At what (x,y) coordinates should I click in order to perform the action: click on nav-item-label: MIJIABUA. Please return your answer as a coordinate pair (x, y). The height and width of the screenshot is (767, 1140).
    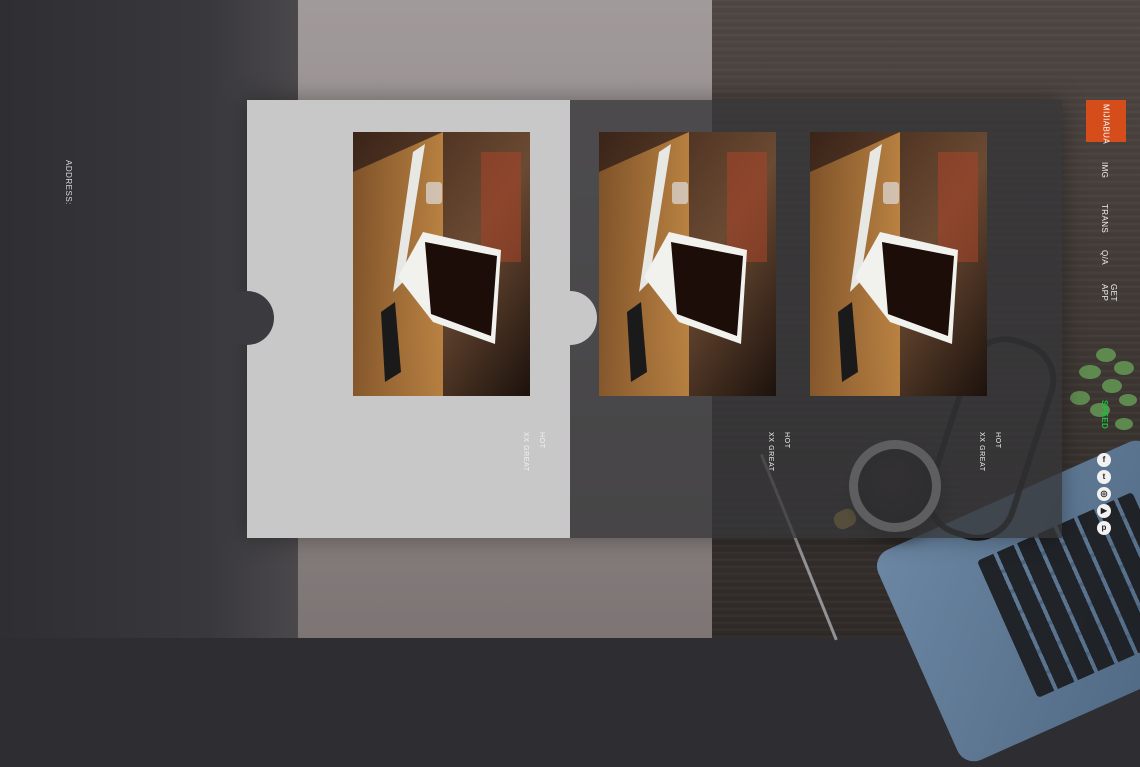
    Looking at the image, I should click on (1106, 124).